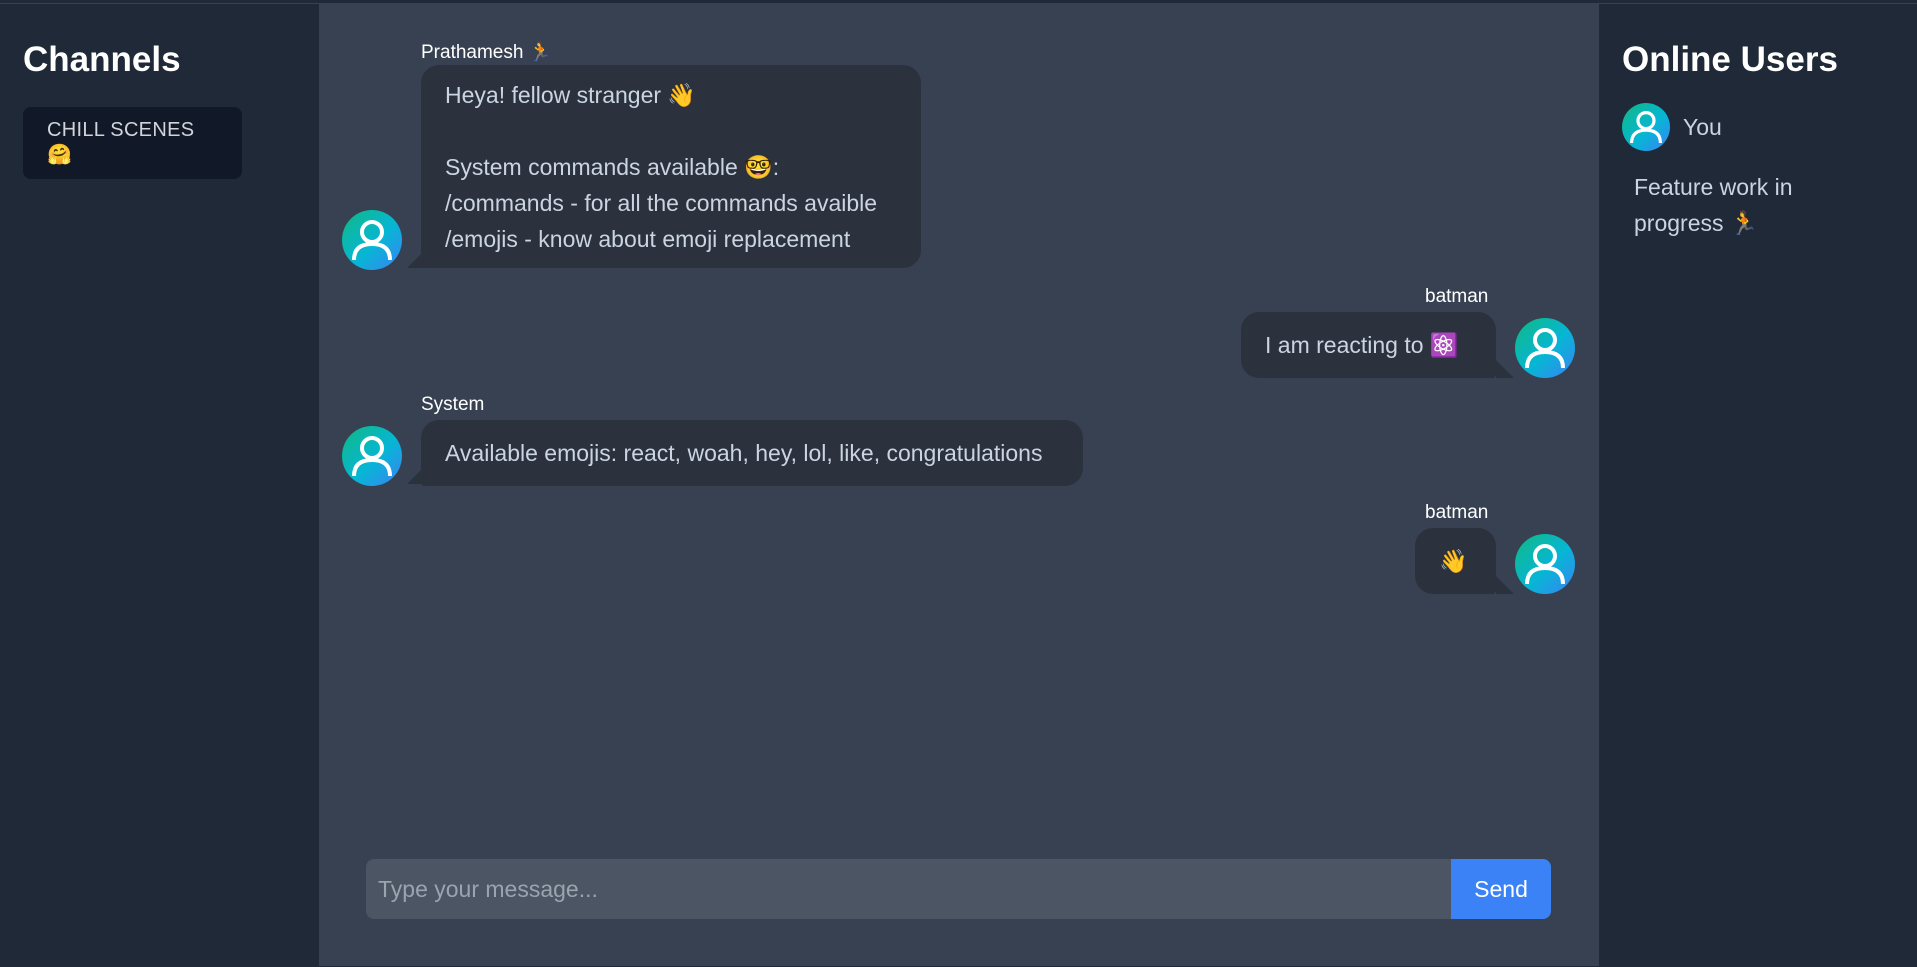 This screenshot has width=1917, height=967. I want to click on online-users-title: Online Users, so click(1730, 59).